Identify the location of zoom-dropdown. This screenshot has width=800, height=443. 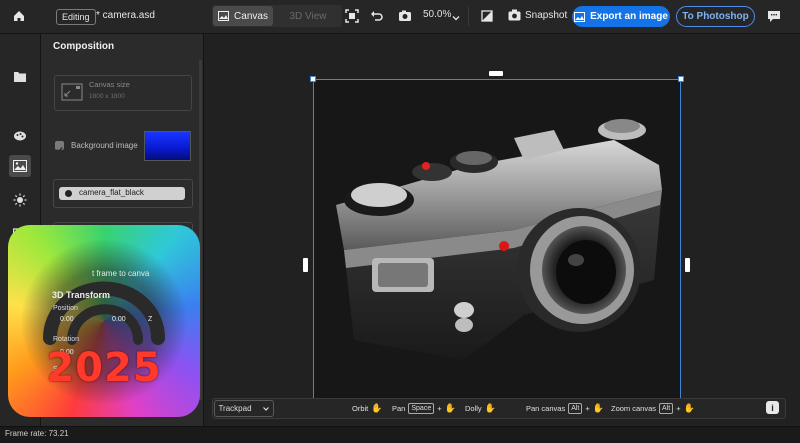
(456, 19).